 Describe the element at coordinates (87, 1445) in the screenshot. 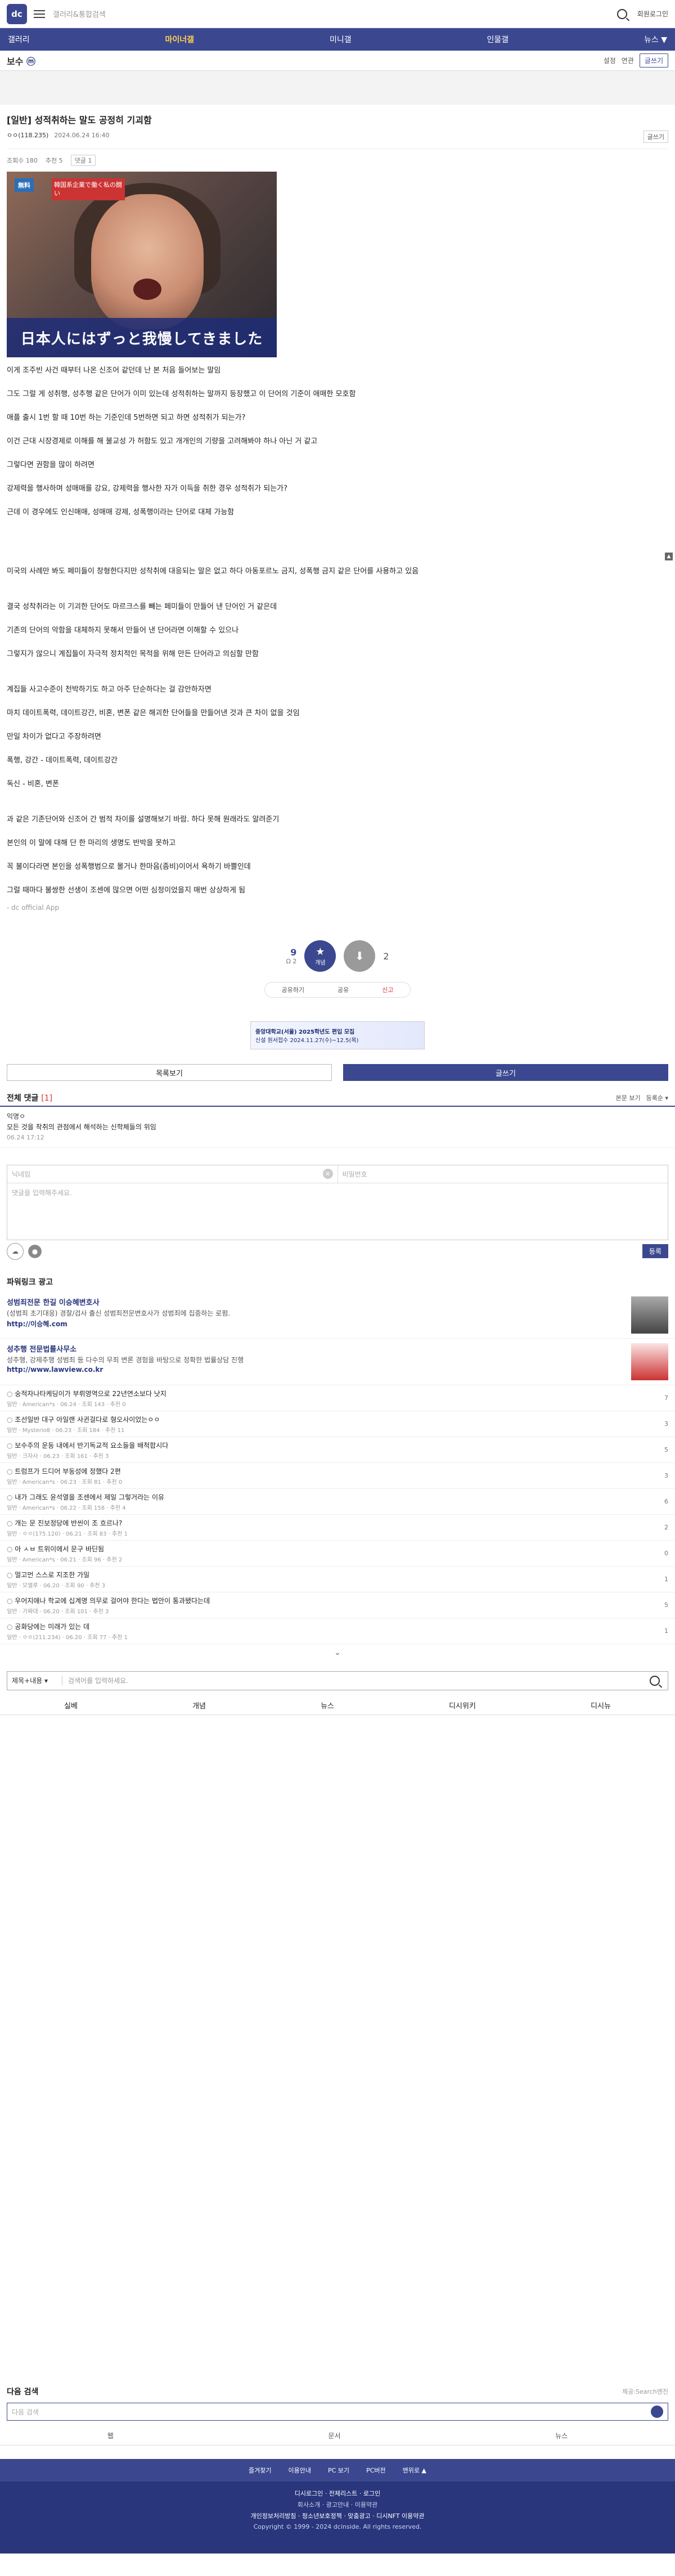

I see `post-title: 보수주의 운동 내에서 반기독교적 요소들을 배척합시다` at that location.